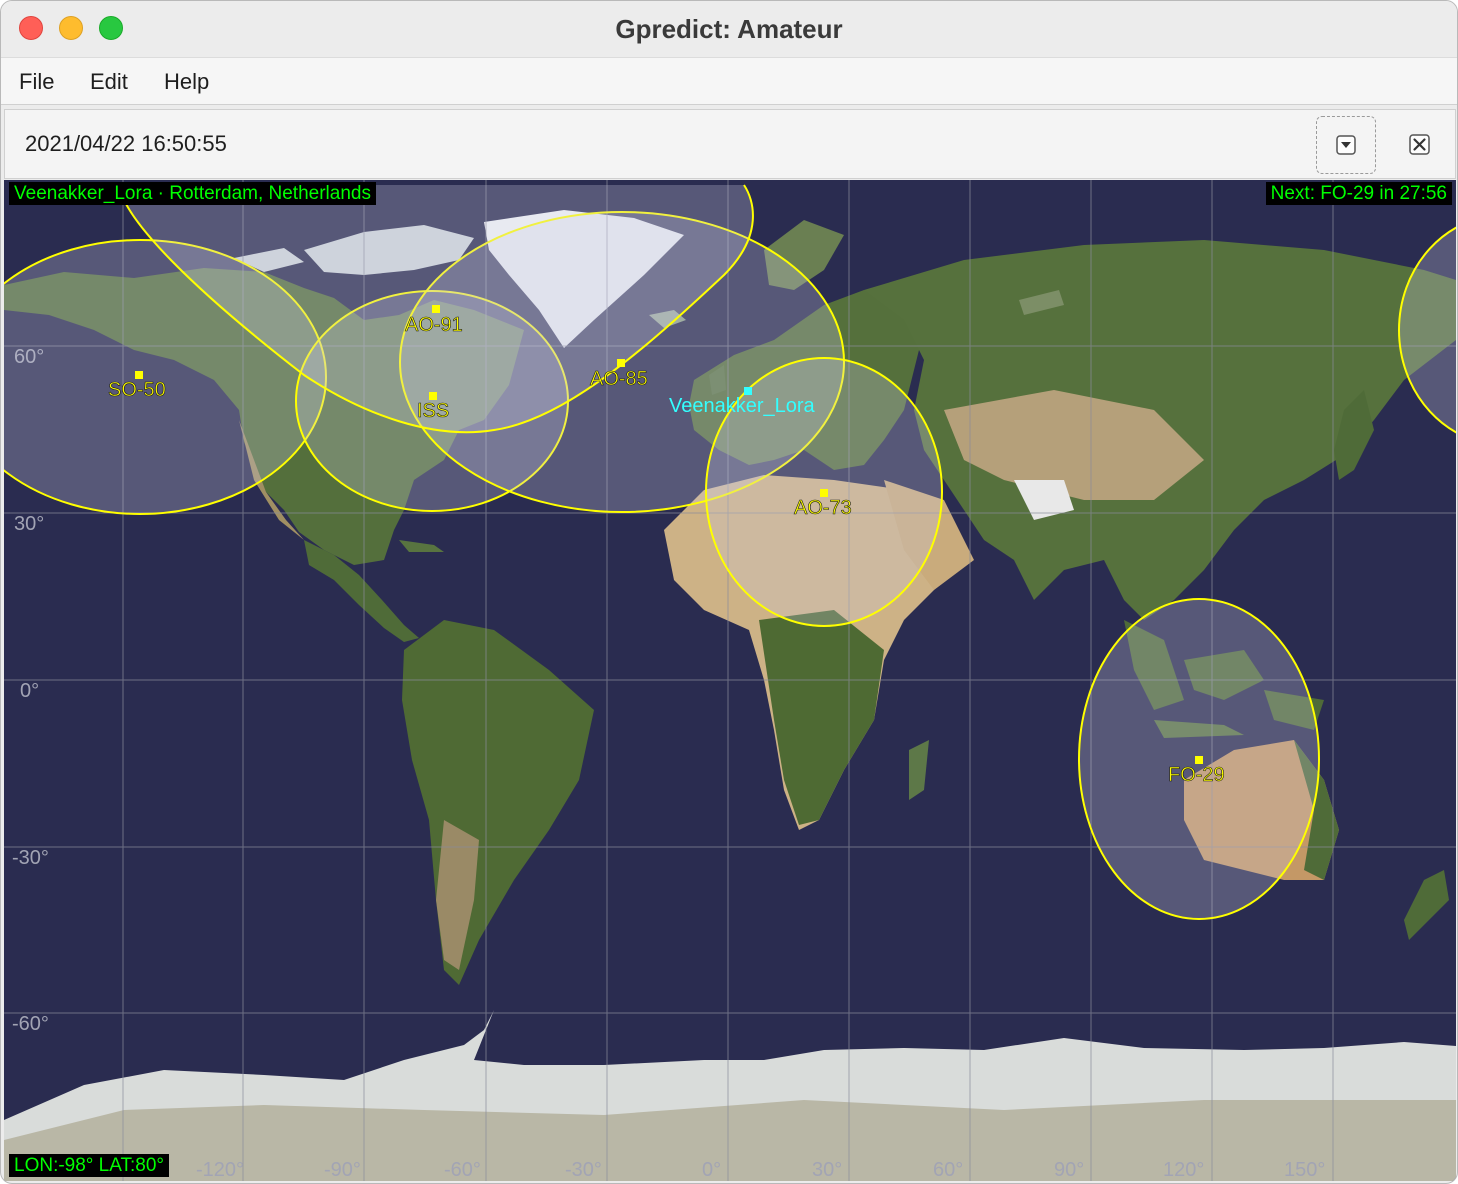 The image size is (1458, 1184). What do you see at coordinates (1196, 775) in the screenshot?
I see `satellite-label: FO-29` at bounding box center [1196, 775].